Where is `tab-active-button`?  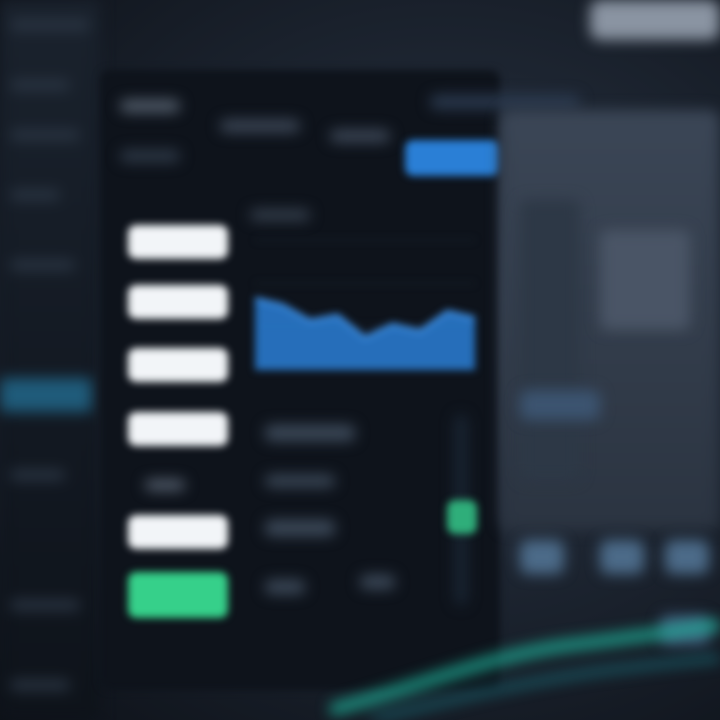 tab-active-button is located at coordinates (452, 158).